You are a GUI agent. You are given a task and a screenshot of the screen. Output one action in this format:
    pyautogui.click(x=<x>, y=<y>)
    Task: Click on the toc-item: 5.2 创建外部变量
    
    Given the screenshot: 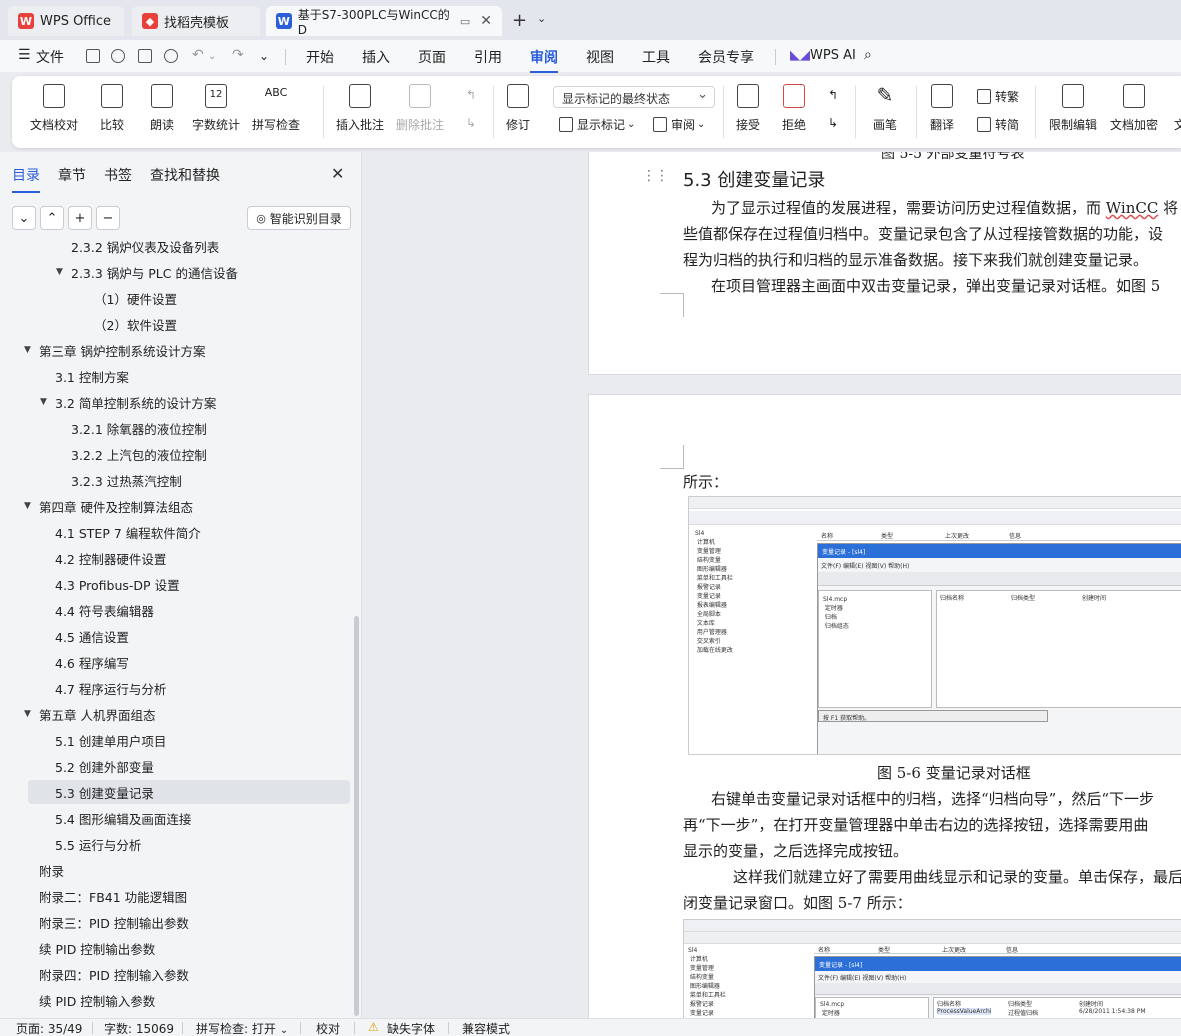 What is the action you would take?
    pyautogui.click(x=175, y=766)
    